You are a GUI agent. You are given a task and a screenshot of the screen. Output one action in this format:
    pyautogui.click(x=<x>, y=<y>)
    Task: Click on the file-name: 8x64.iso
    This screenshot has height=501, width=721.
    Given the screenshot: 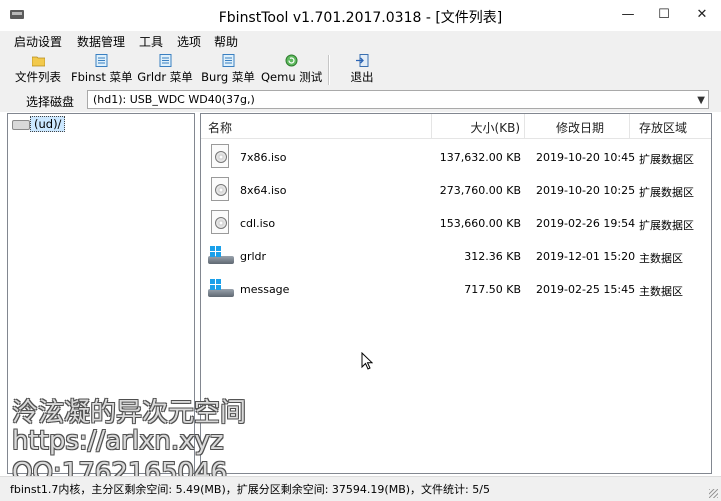 What is the action you would take?
    pyautogui.click(x=263, y=190)
    